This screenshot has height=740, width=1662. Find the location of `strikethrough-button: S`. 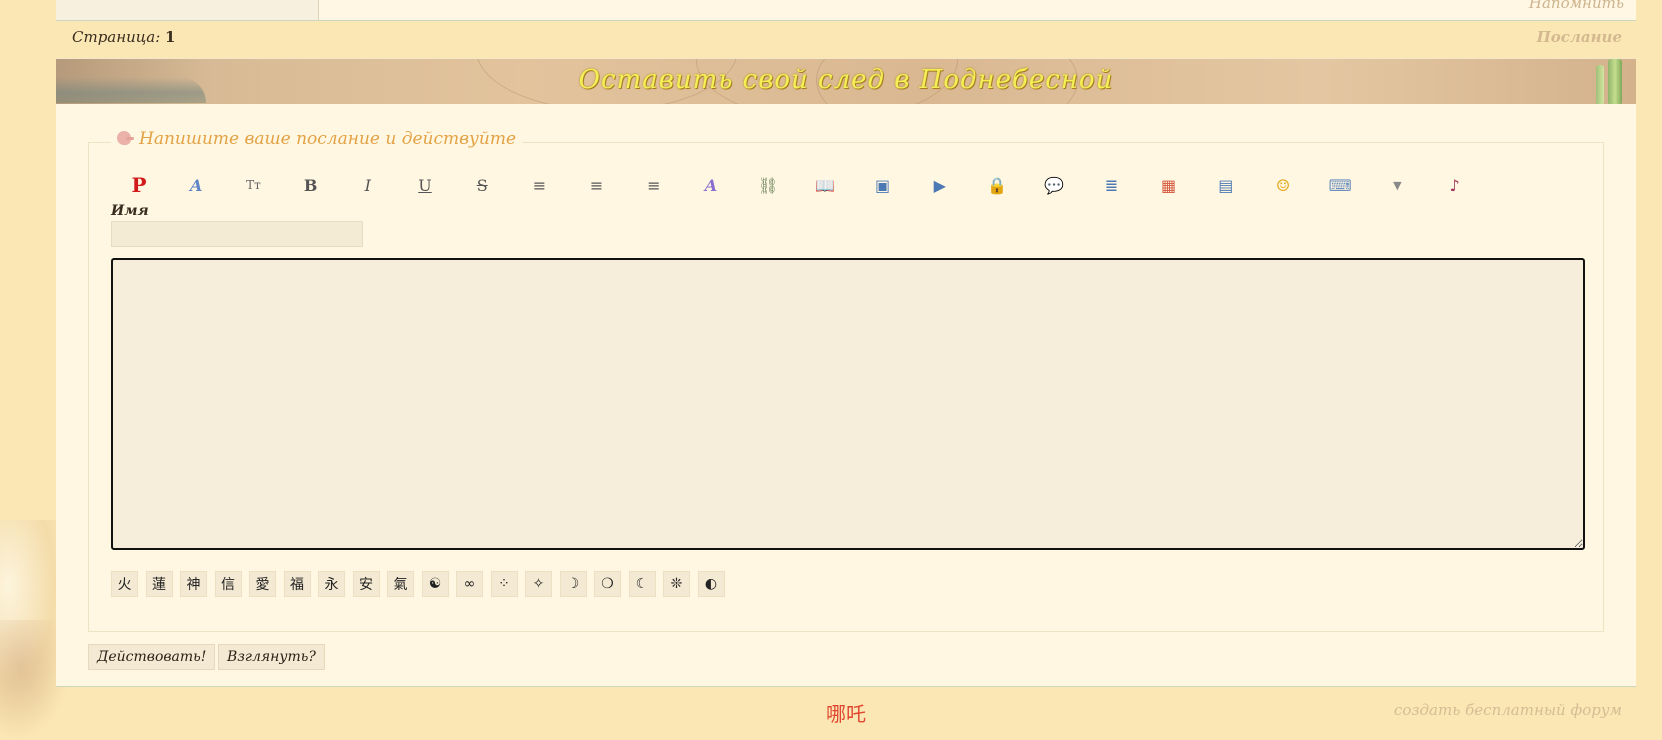

strikethrough-button: S is located at coordinates (482, 185).